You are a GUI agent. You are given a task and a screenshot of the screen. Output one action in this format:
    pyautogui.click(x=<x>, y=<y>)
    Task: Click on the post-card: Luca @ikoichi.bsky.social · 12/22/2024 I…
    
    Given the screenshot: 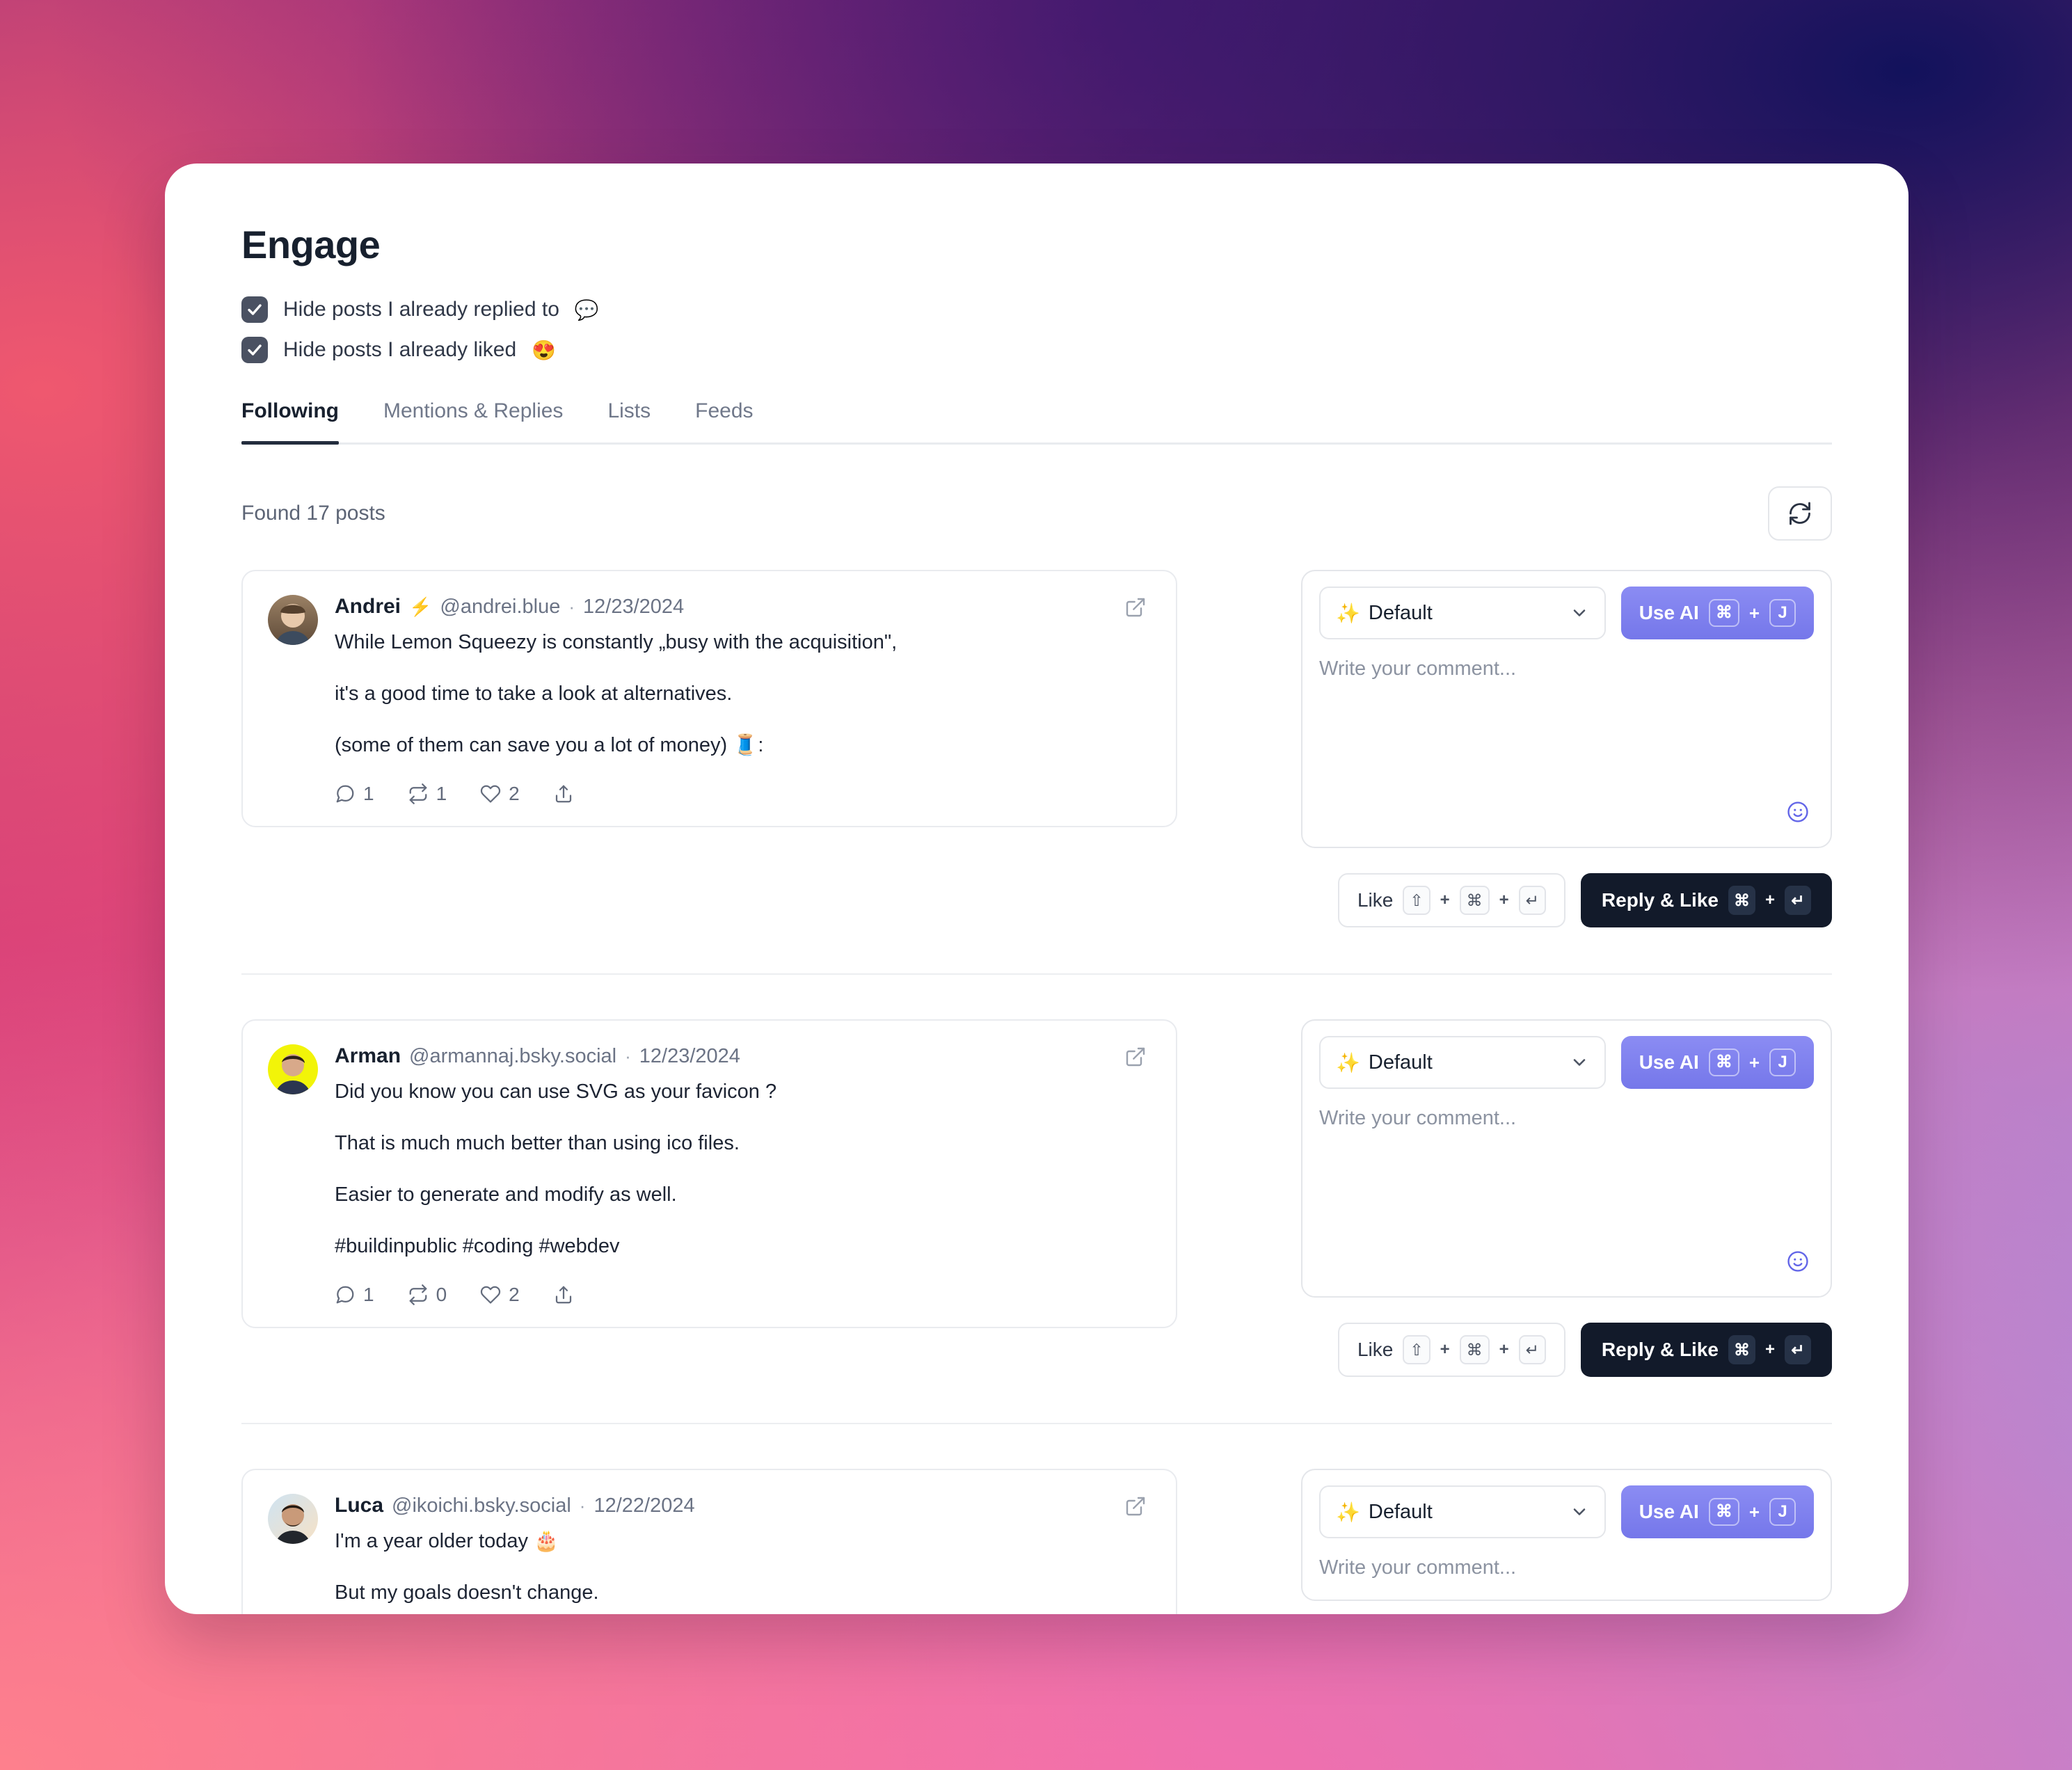 What is the action you would take?
    pyautogui.click(x=709, y=1541)
    